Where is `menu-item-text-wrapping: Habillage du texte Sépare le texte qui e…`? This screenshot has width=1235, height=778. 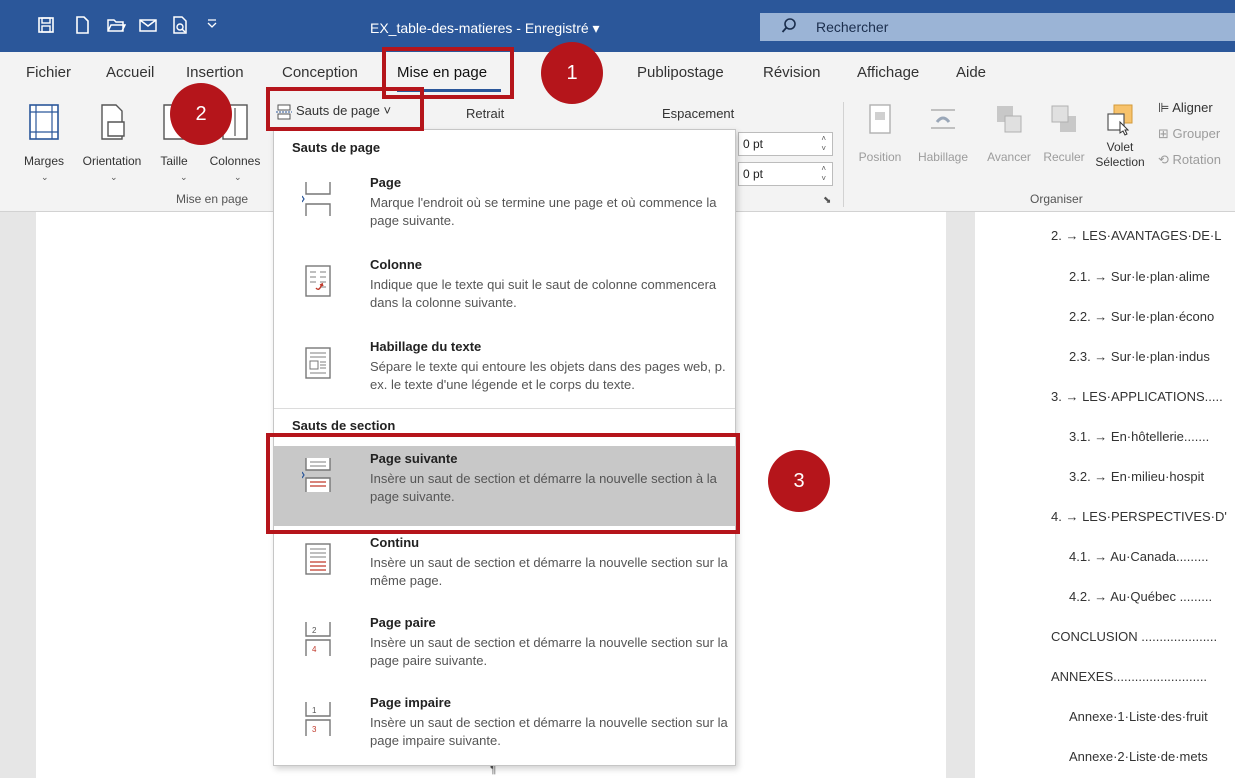 menu-item-text-wrapping: Habillage du texte Sépare le texte qui e… is located at coordinates (504, 373).